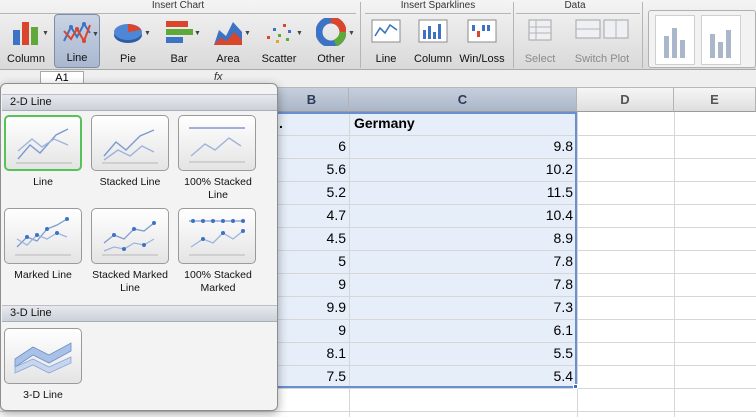 Image resolution: width=756 pixels, height=417 pixels. What do you see at coordinates (130, 236) in the screenshot?
I see `stacked-marked-line-option` at bounding box center [130, 236].